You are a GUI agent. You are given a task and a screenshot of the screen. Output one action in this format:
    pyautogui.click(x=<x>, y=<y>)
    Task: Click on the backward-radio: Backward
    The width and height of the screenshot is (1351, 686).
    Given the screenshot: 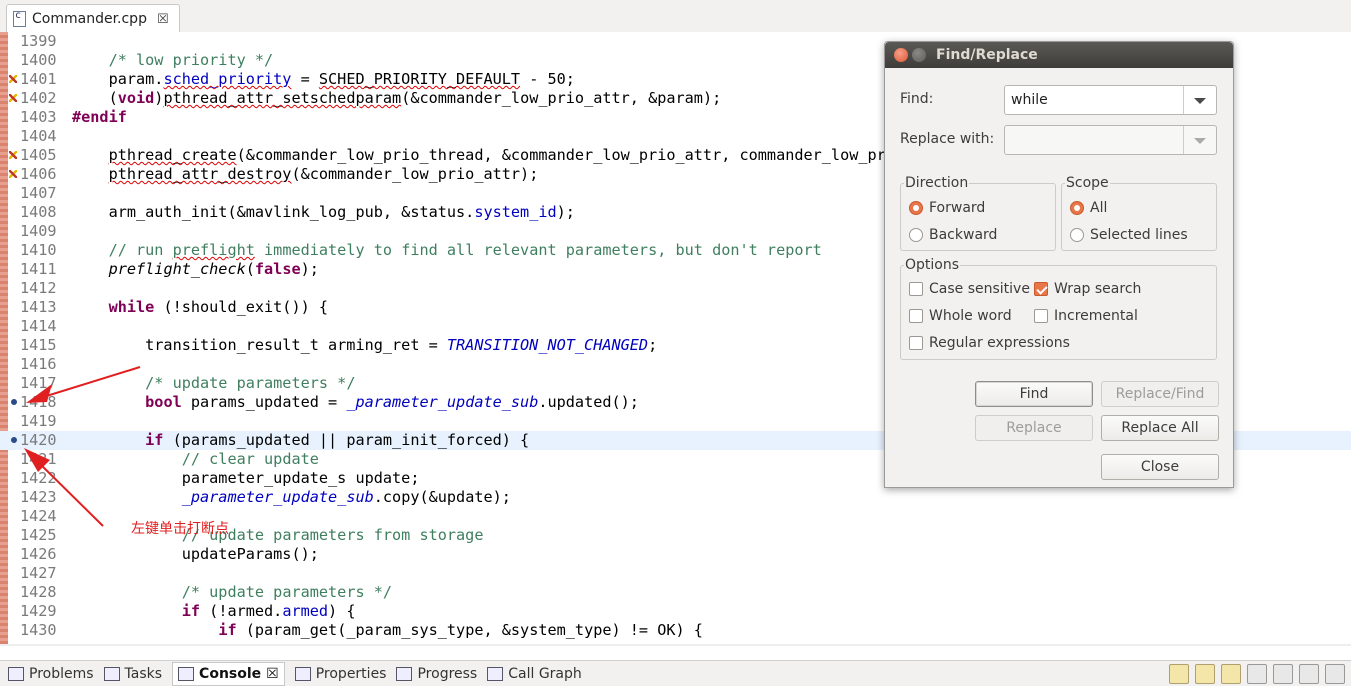 What is the action you would take?
    pyautogui.click(x=953, y=235)
    